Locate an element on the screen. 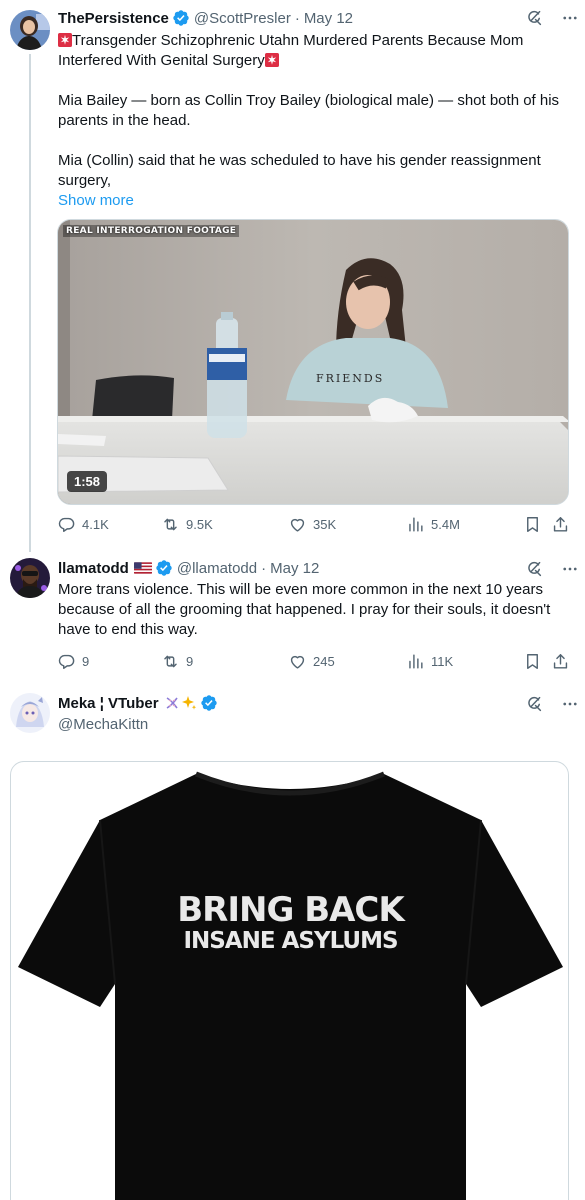 The height and width of the screenshot is (1200, 585). views-button: 11K is located at coordinates (429, 661).